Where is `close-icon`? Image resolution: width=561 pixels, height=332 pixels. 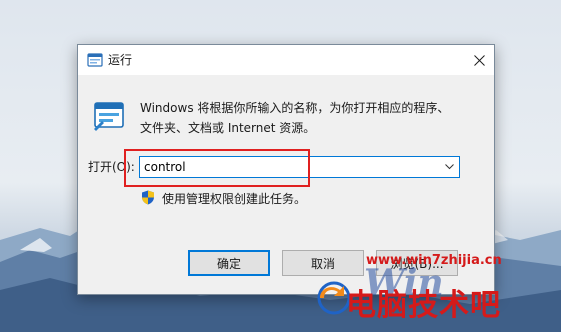 close-icon is located at coordinates (479, 60).